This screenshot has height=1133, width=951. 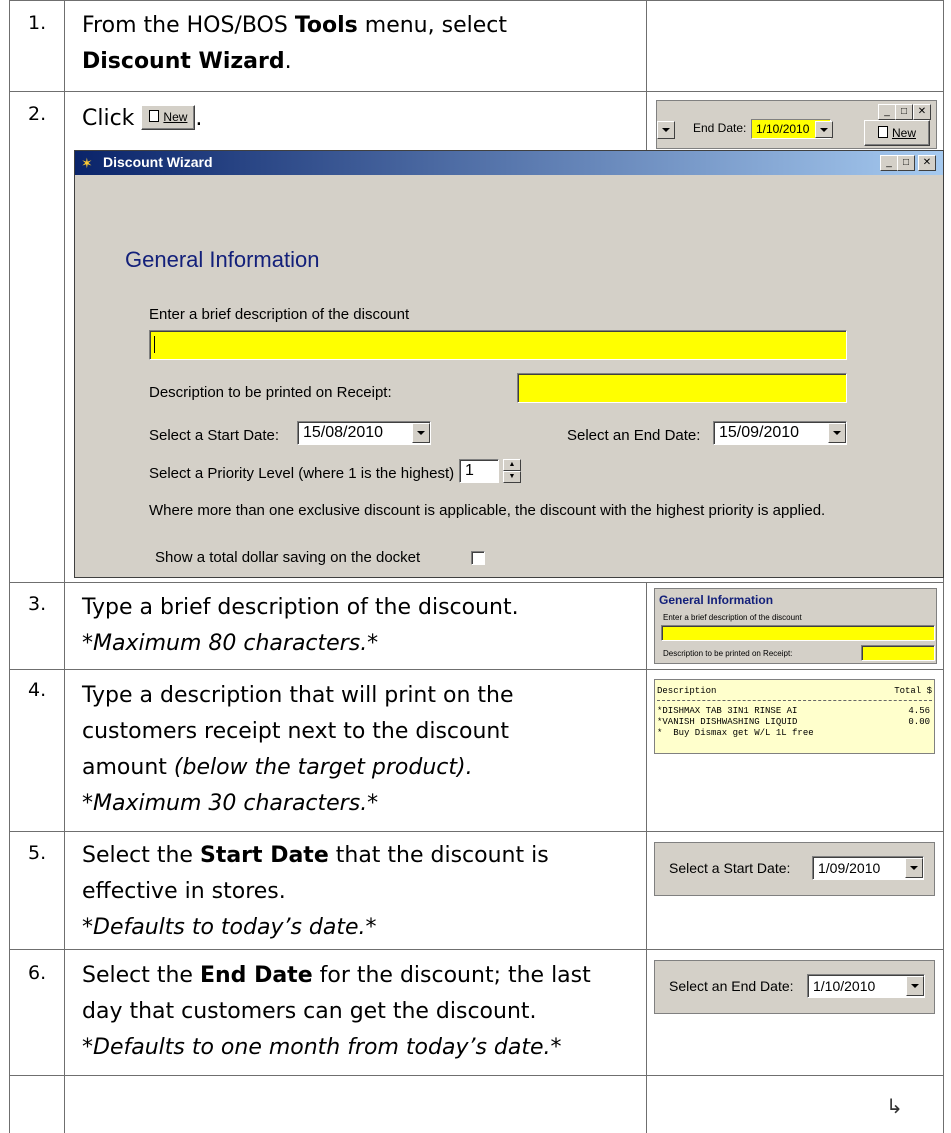 What do you see at coordinates (759, 432) in the screenshot?
I see `end-date-value: 15/09/2010` at bounding box center [759, 432].